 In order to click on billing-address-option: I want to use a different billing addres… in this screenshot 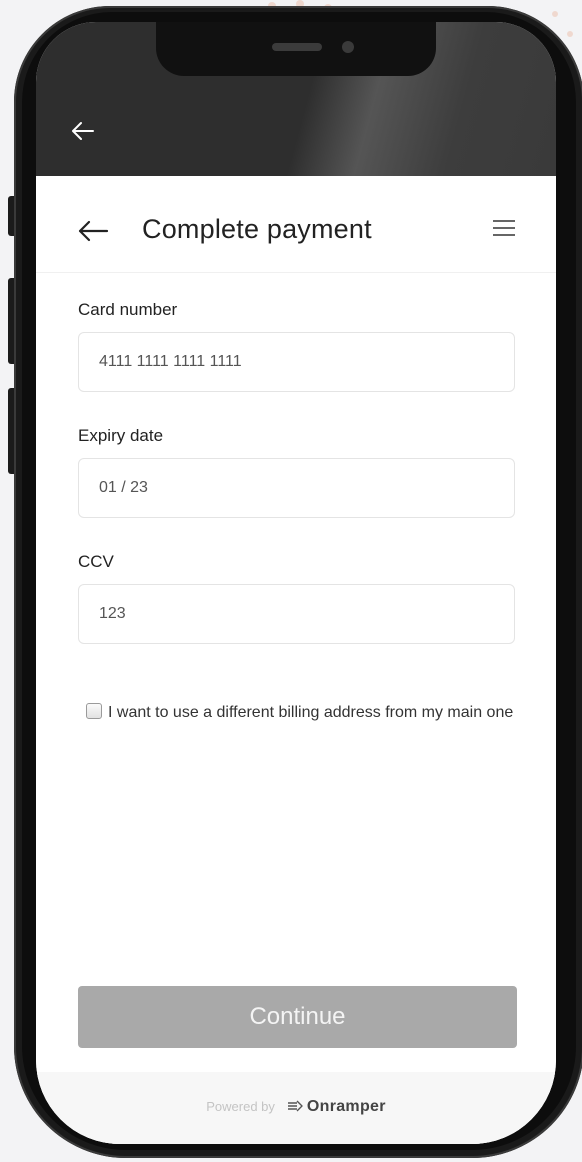, I will do `click(298, 712)`.